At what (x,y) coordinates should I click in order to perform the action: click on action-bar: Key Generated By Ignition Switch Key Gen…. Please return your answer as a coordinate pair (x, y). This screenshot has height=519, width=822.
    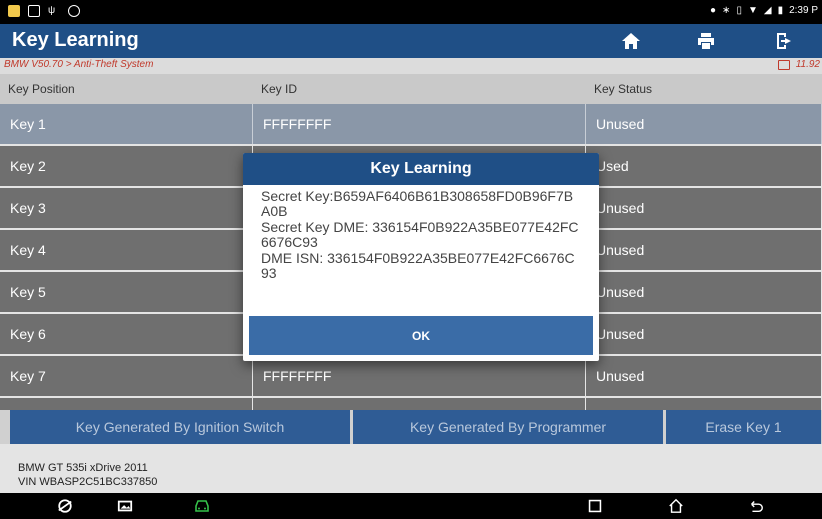
    Looking at the image, I should click on (411, 427).